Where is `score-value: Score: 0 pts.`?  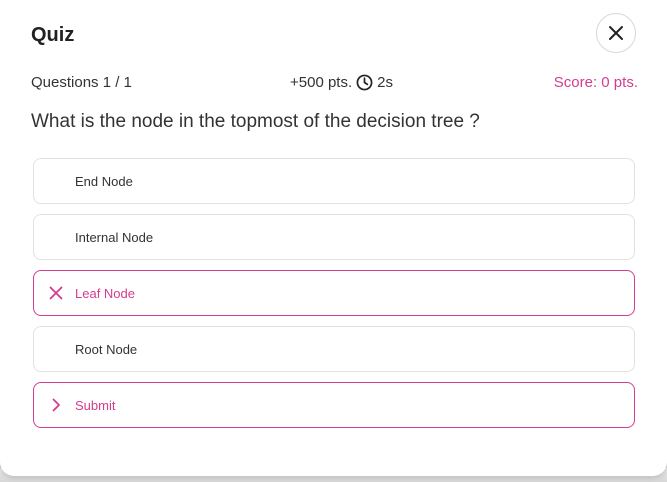
score-value: Score: 0 pts. is located at coordinates (595, 82).